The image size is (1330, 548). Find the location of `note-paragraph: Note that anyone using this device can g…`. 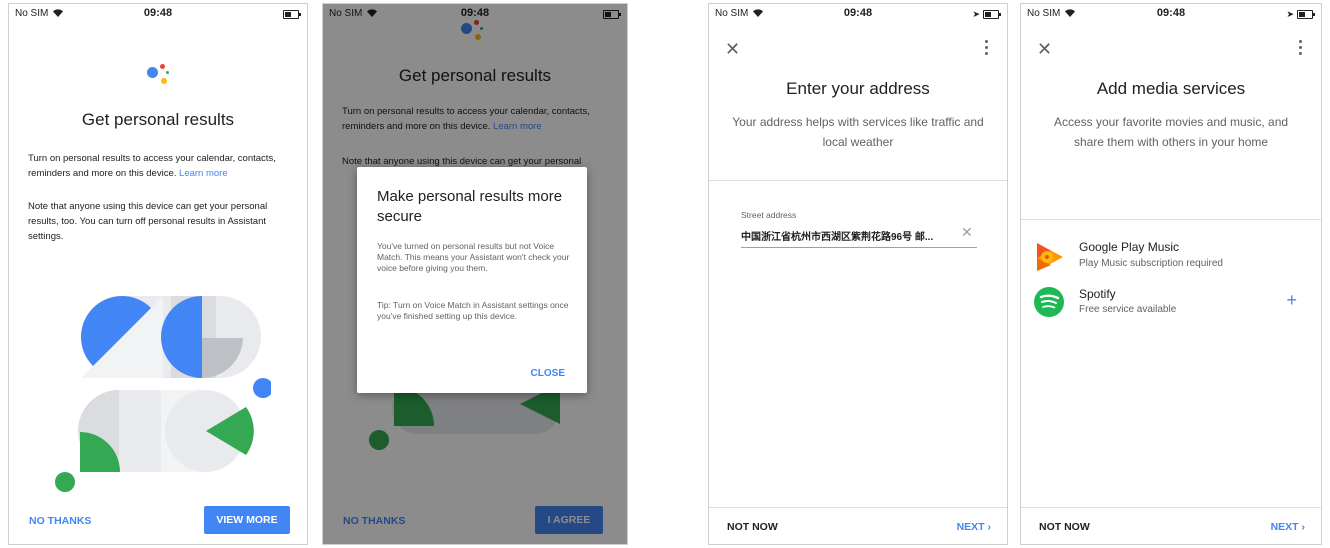

note-paragraph: Note that anyone using this device can g… is located at coordinates (148, 221).